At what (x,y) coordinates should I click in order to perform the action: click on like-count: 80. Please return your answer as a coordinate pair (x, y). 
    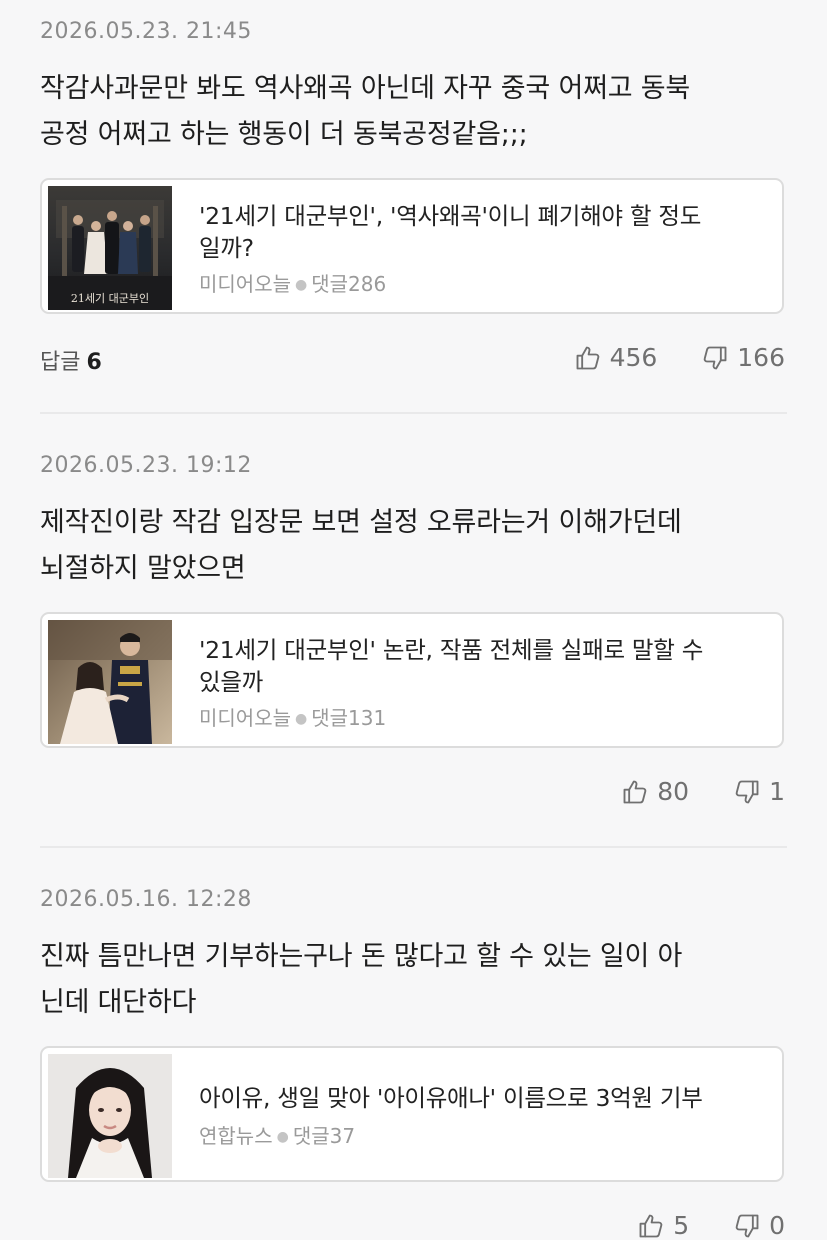
    Looking at the image, I should click on (673, 791).